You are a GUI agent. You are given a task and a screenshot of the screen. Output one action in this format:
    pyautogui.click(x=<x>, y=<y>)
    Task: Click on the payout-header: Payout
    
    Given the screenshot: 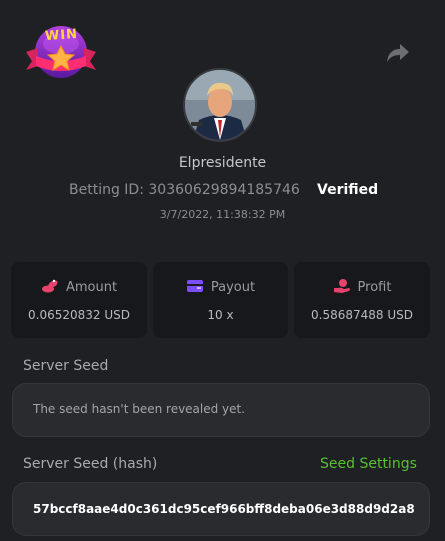 What is the action you would take?
    pyautogui.click(x=220, y=286)
    